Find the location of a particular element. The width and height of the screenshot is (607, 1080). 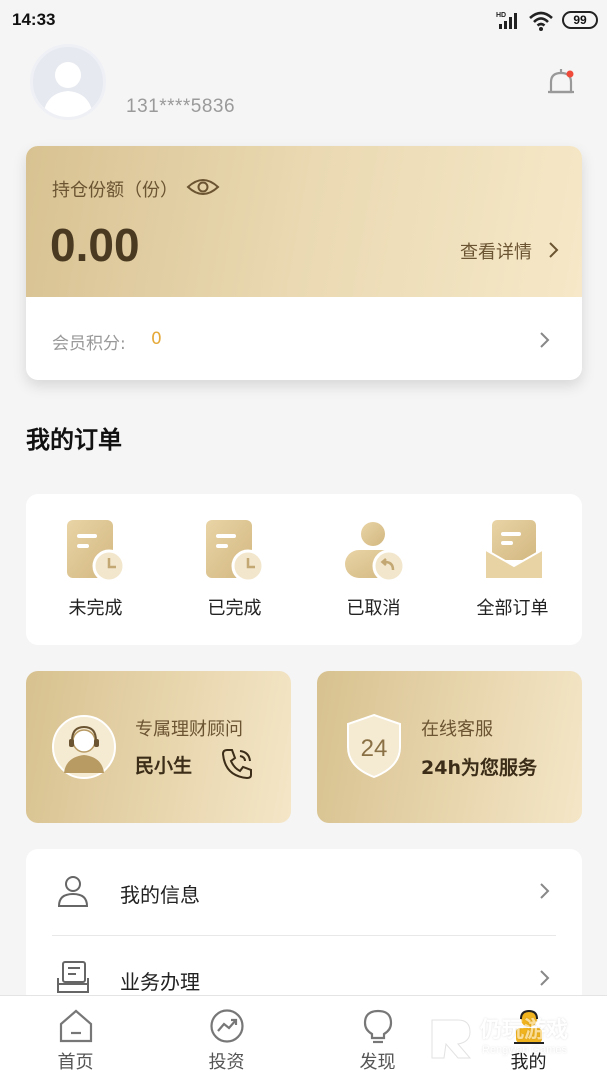

menu-item-my-info: 我的信息 is located at coordinates (304, 892).